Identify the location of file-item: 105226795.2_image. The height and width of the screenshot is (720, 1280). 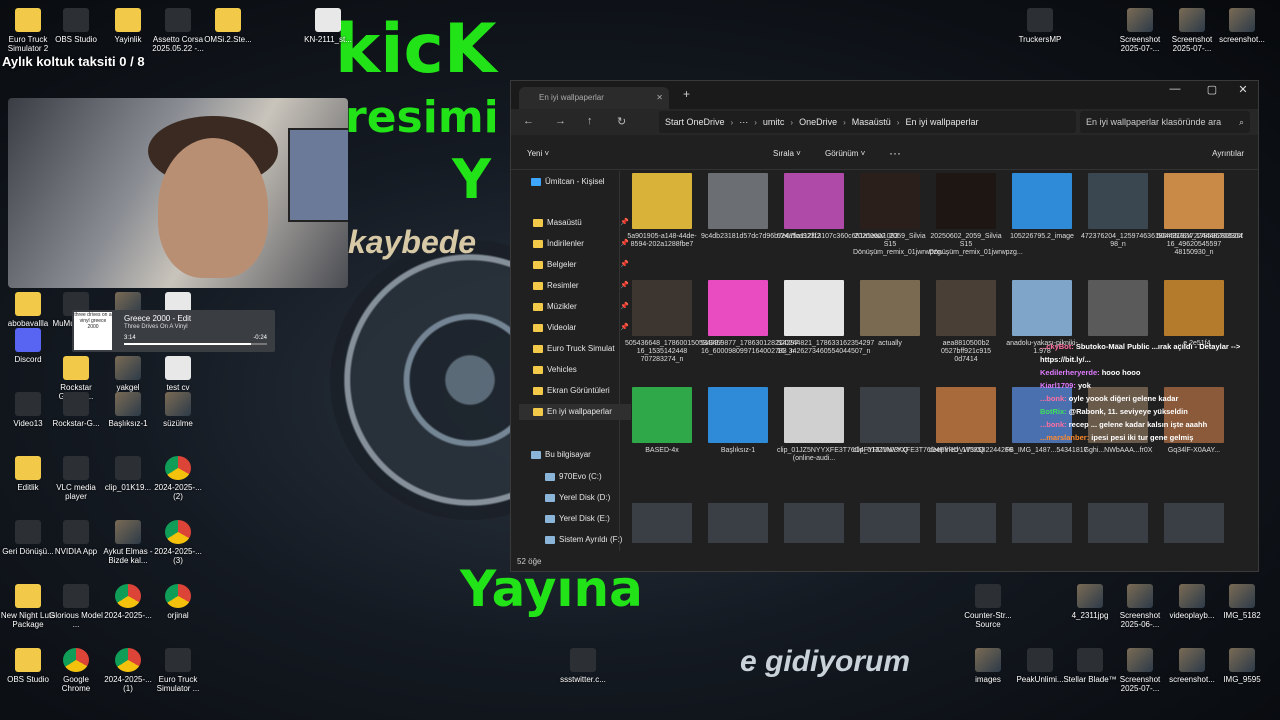
(1042, 207).